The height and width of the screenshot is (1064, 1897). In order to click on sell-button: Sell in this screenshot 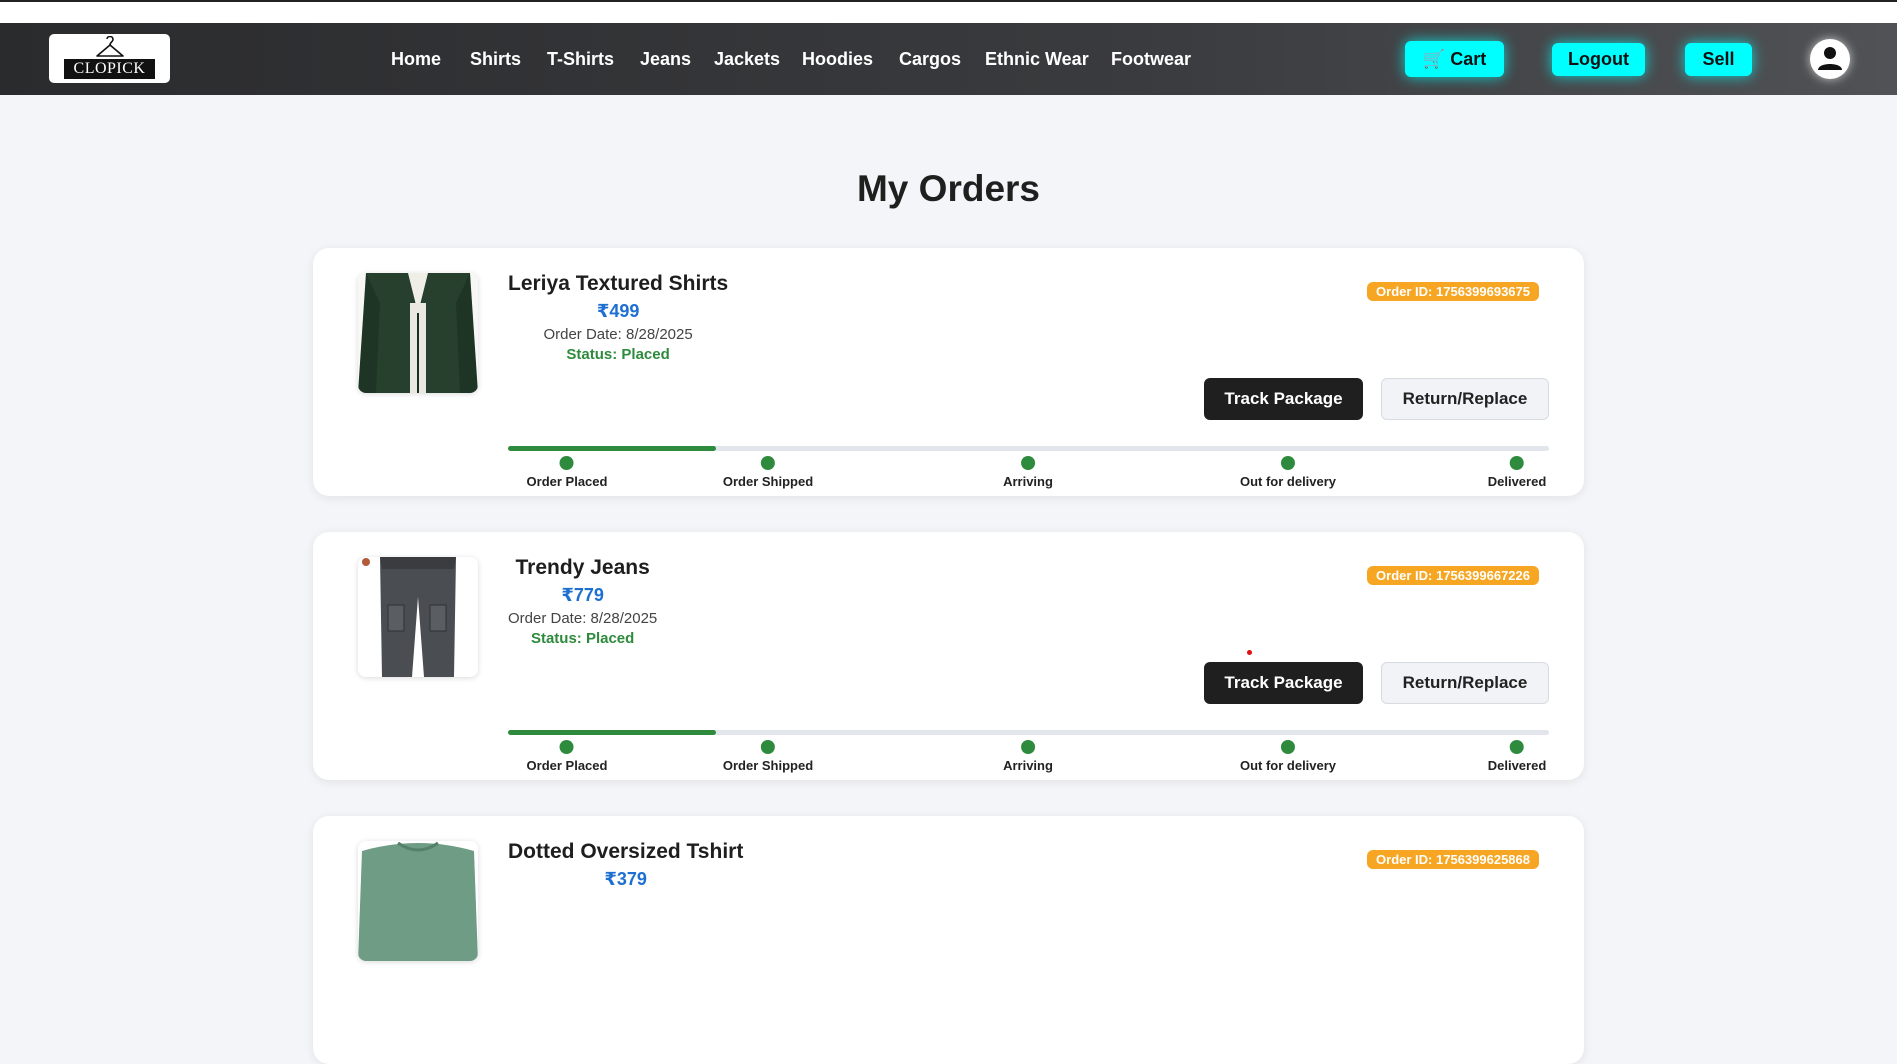, I will do `click(1718, 59)`.